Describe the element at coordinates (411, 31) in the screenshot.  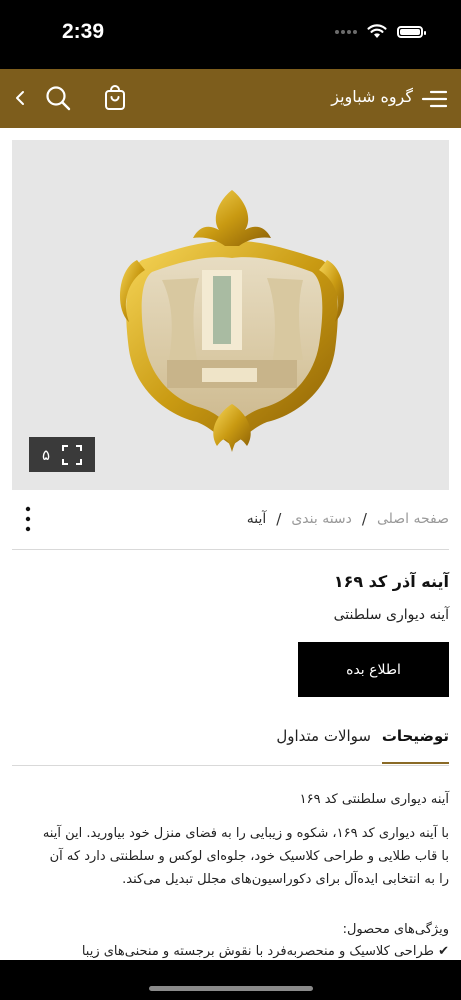
I see `battery-icon` at that location.